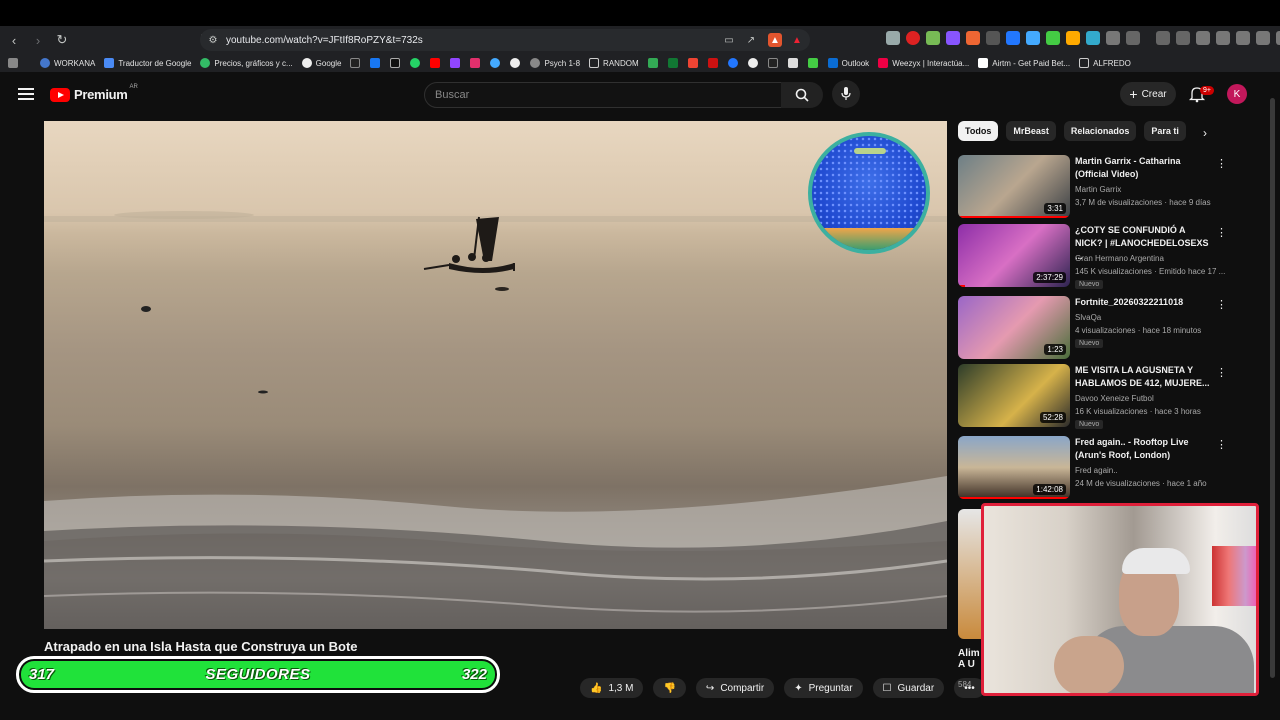  What do you see at coordinates (1100, 131) in the screenshot?
I see `chip-relacionados: Relacionados` at bounding box center [1100, 131].